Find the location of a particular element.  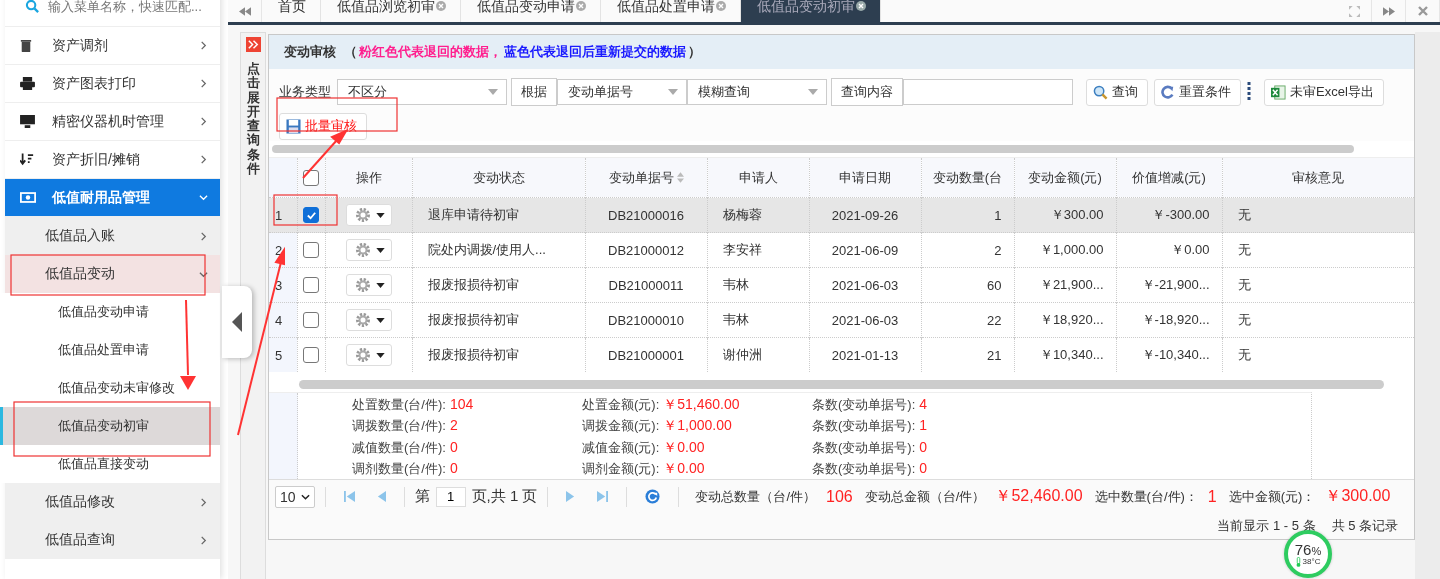

table-cell: 2021-09-26 is located at coordinates (865, 215).